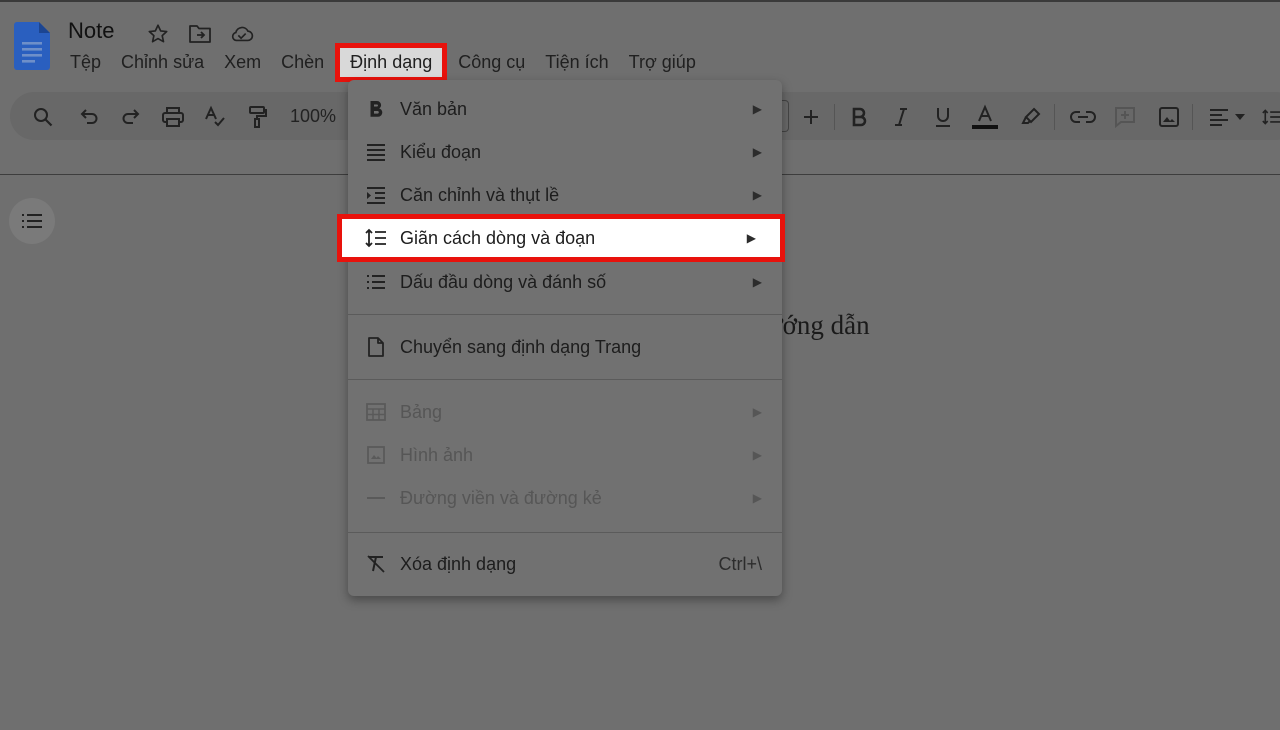 The image size is (1280, 730). Describe the element at coordinates (441, 151) in the screenshot. I see `menu-item-label: Kiểu đoạn` at that location.